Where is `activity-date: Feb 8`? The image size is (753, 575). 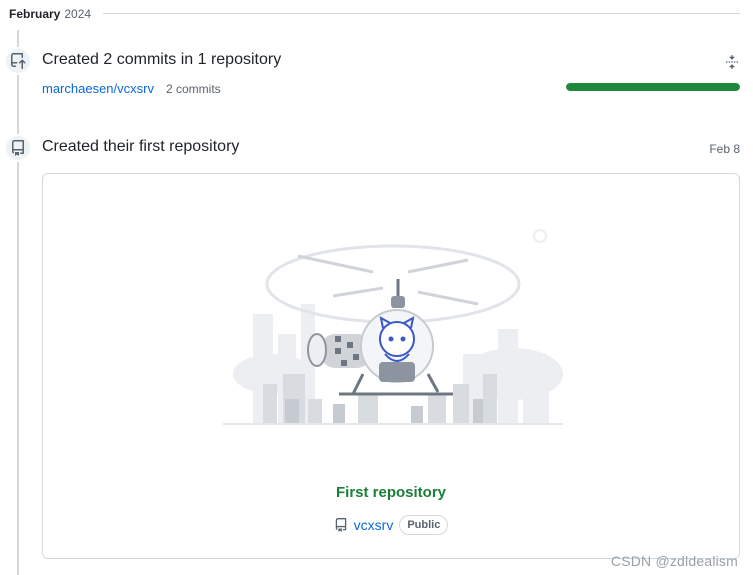
activity-date: Feb 8 is located at coordinates (724, 149).